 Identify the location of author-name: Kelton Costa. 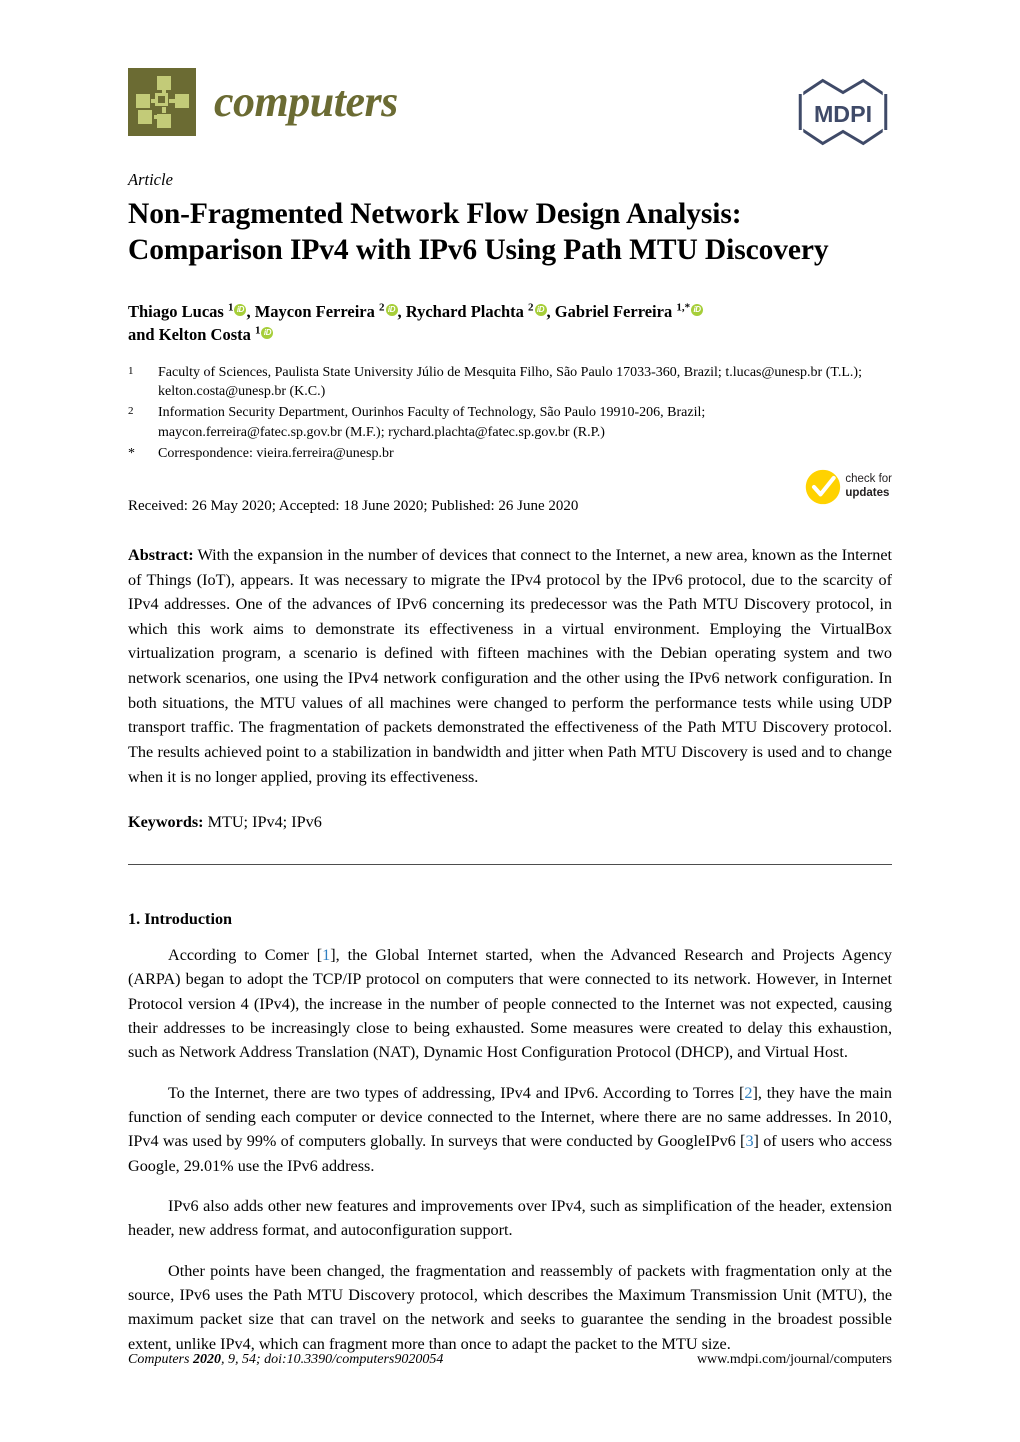
(206, 335).